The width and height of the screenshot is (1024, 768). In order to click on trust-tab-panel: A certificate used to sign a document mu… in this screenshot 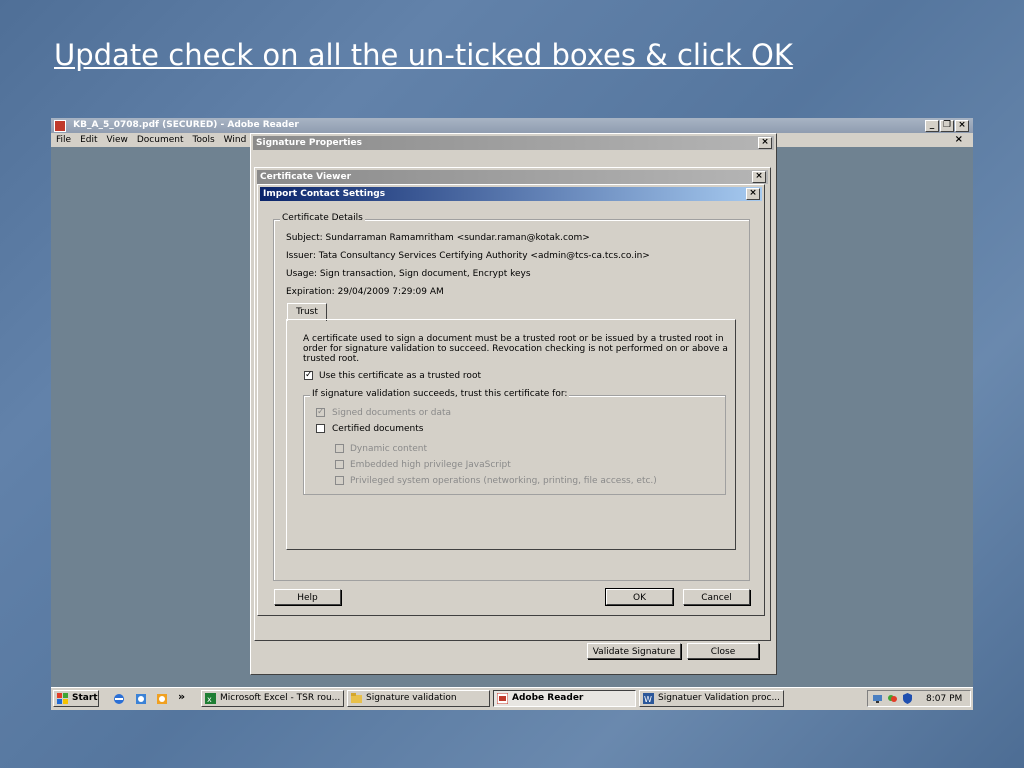, I will do `click(511, 434)`.